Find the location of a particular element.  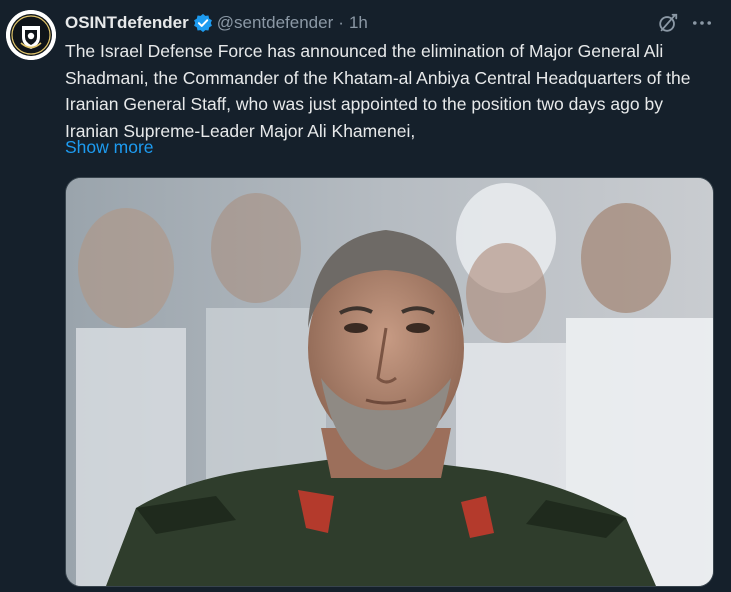

show-more-link: Show more is located at coordinates (109, 147).